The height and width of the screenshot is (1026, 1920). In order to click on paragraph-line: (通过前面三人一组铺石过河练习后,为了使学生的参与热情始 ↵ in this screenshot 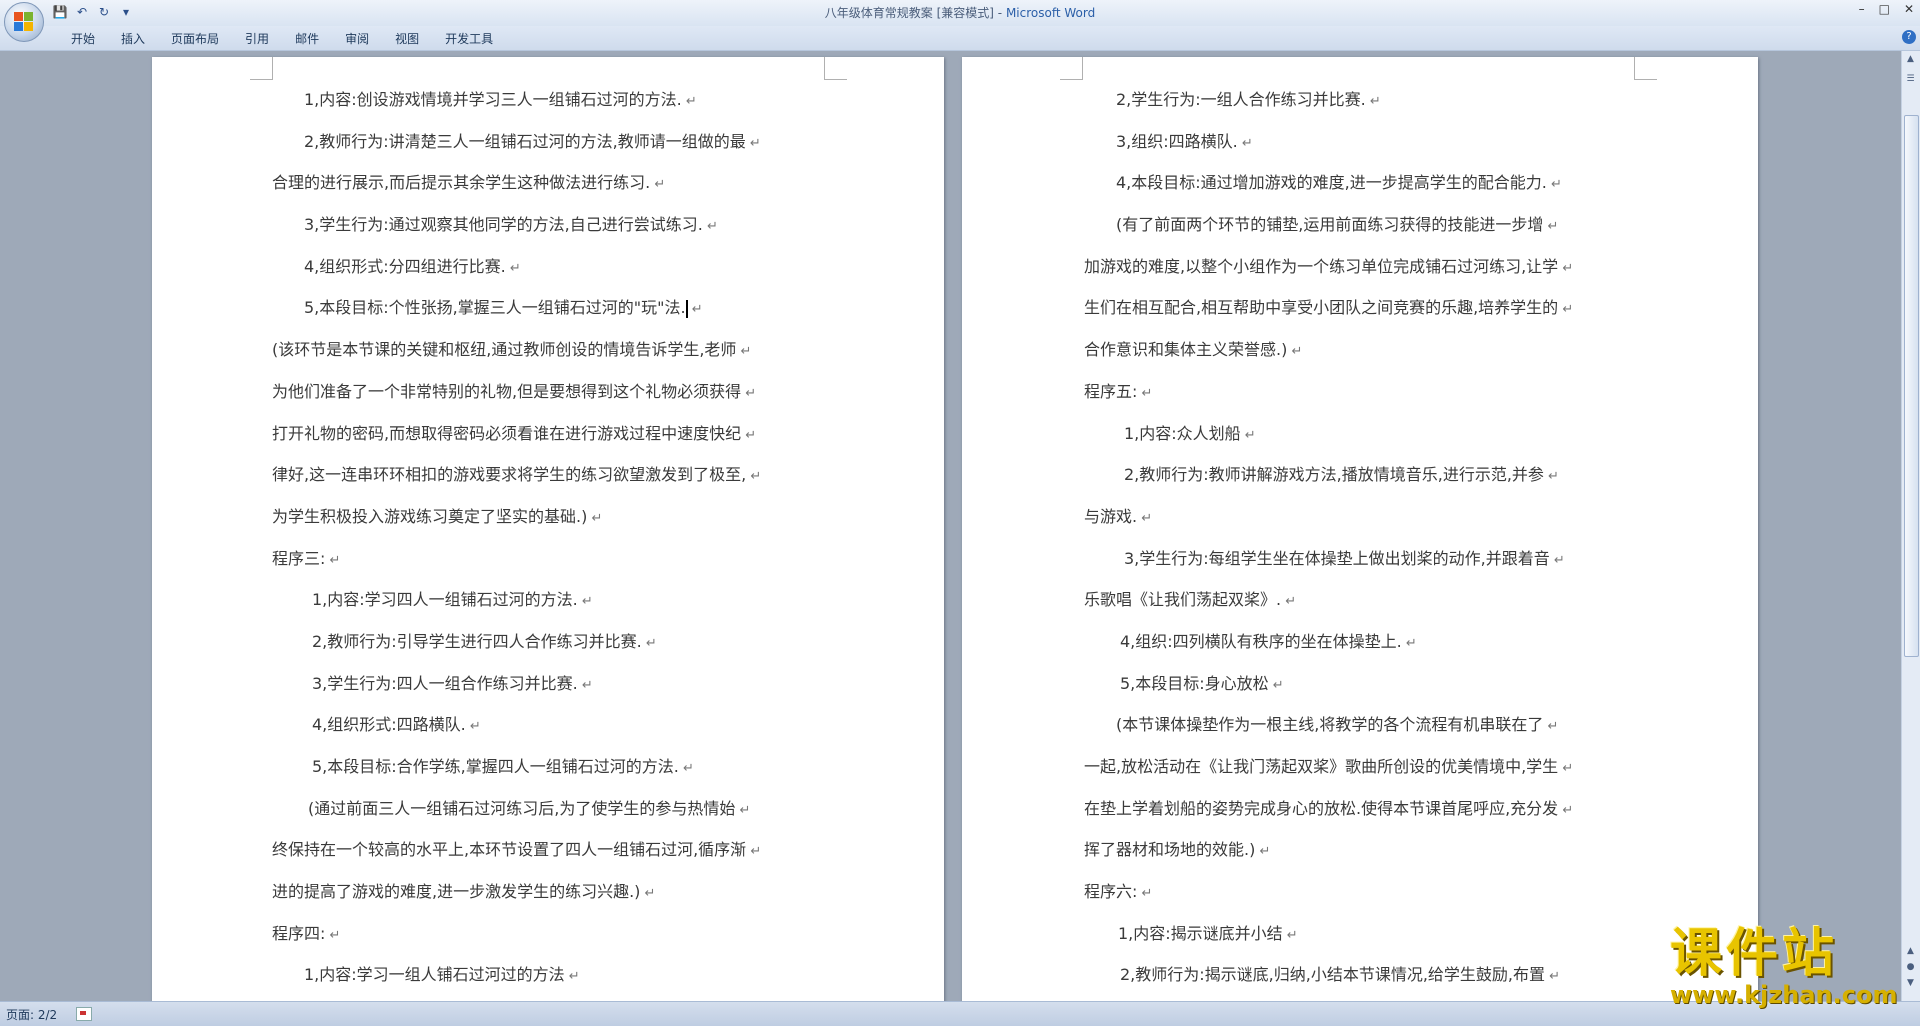, I will do `click(552, 809)`.